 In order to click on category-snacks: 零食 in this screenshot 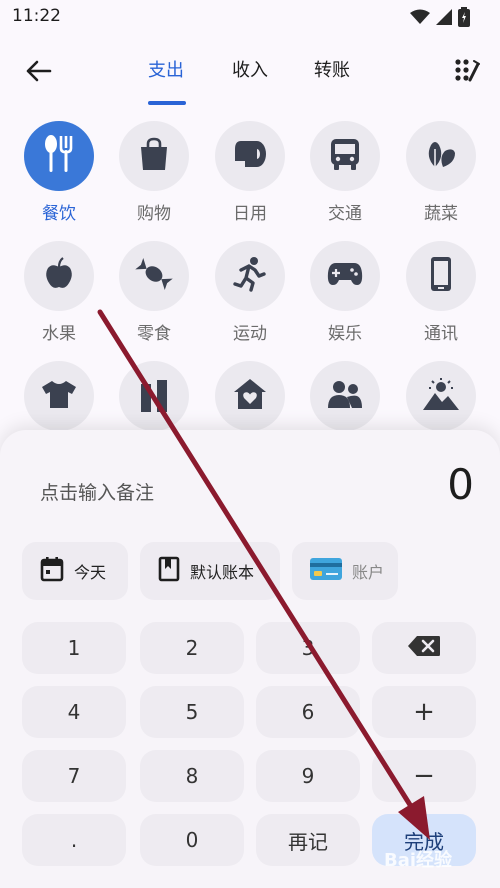, I will do `click(154, 296)`.